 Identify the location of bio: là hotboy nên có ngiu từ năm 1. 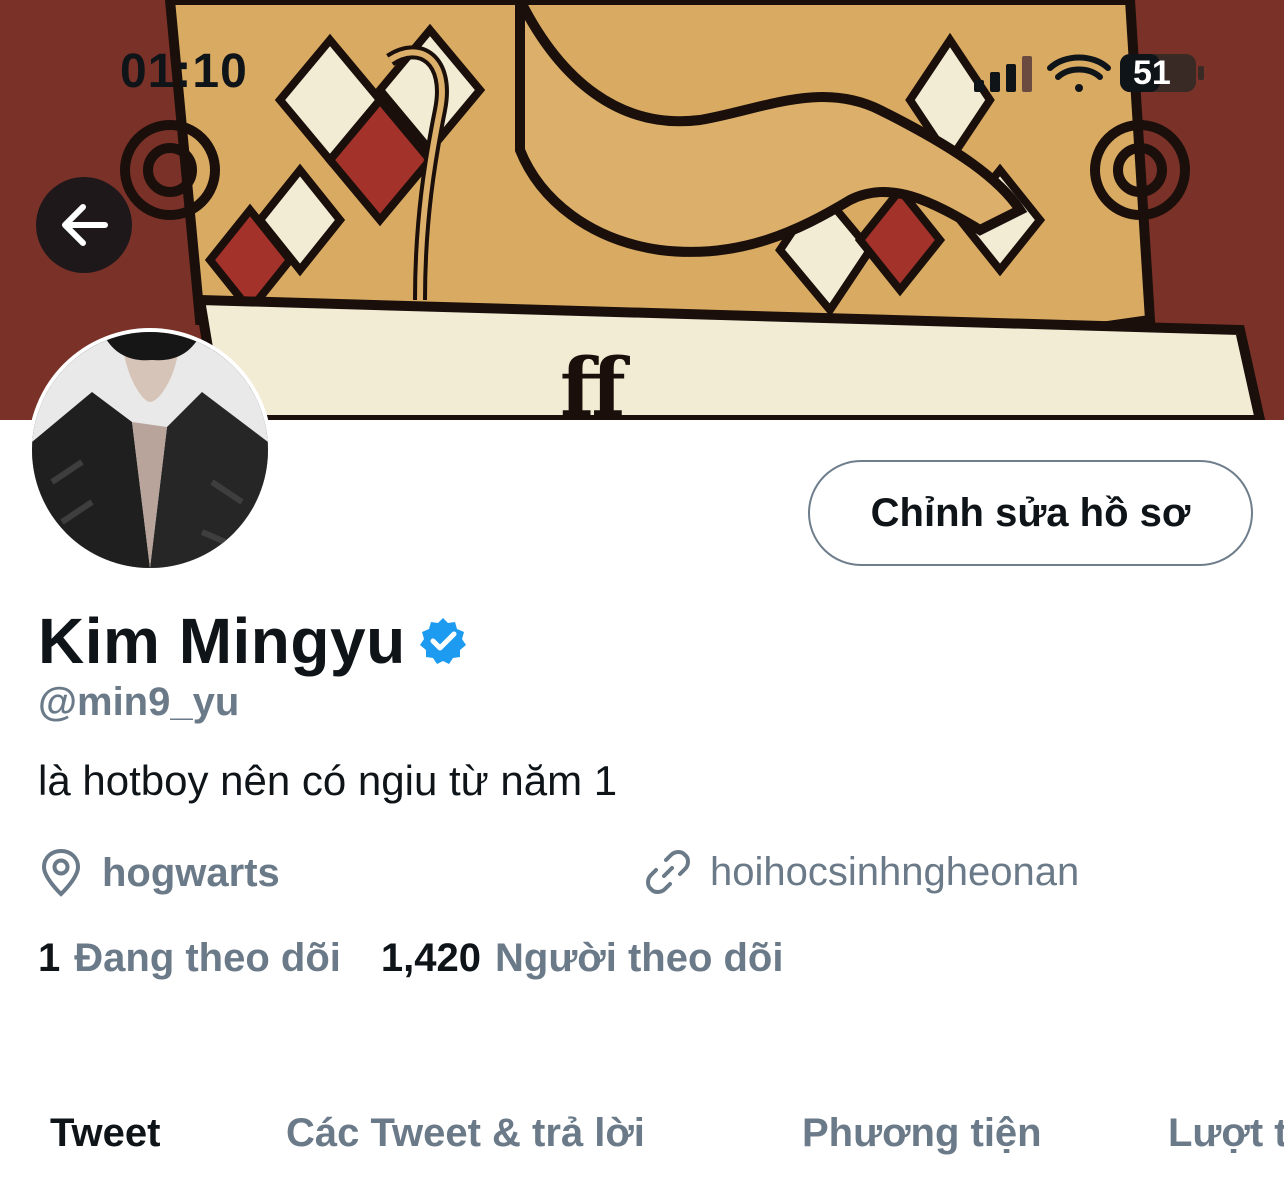
(328, 780).